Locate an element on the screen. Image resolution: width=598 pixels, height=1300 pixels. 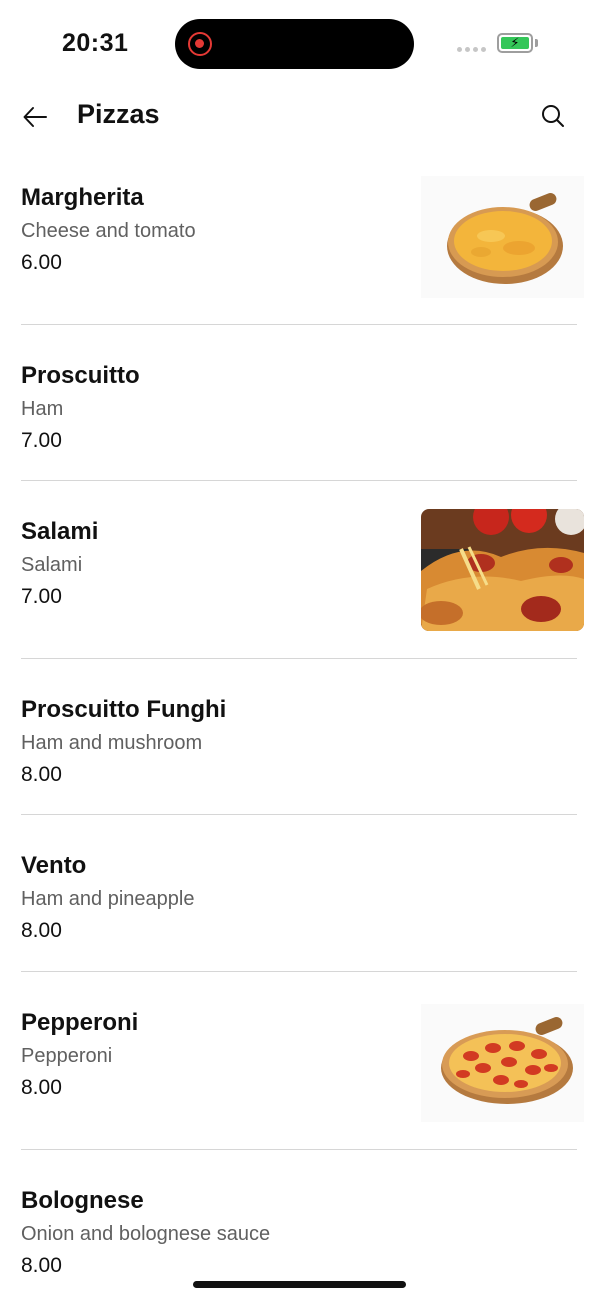
item-name: Vento is located at coordinates (54, 865).